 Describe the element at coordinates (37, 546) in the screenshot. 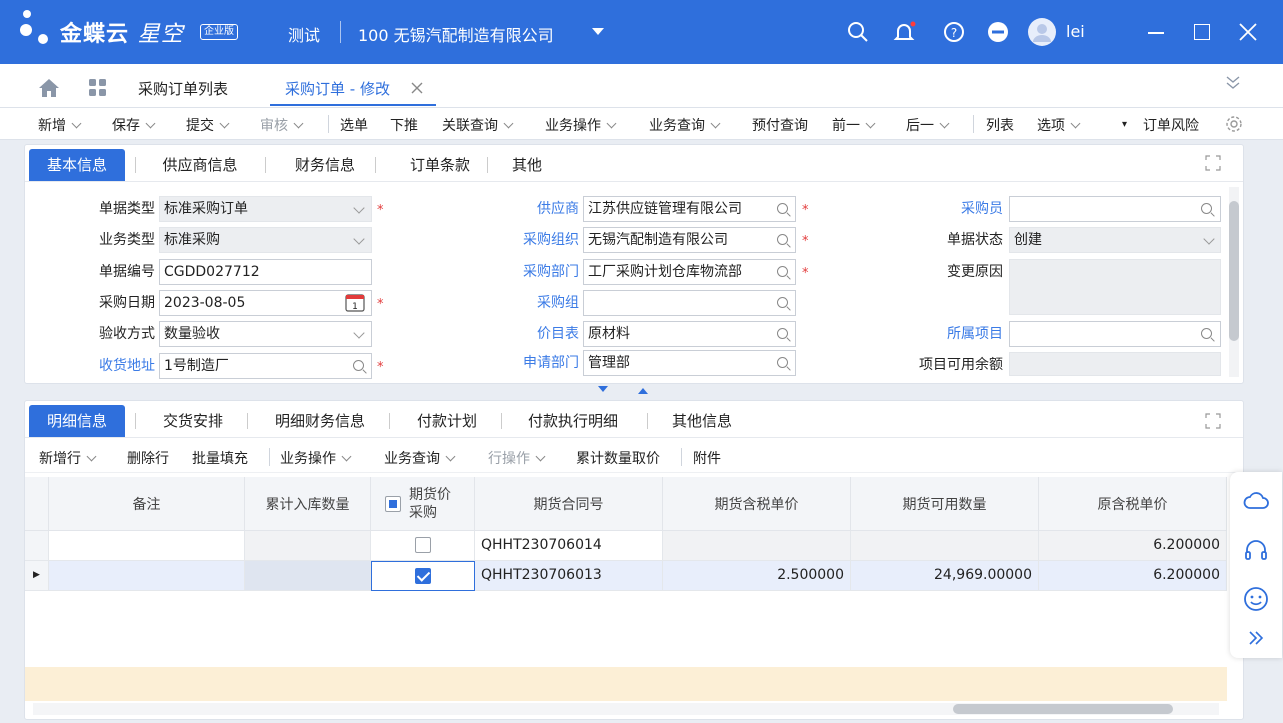

I see `row-indicator` at that location.